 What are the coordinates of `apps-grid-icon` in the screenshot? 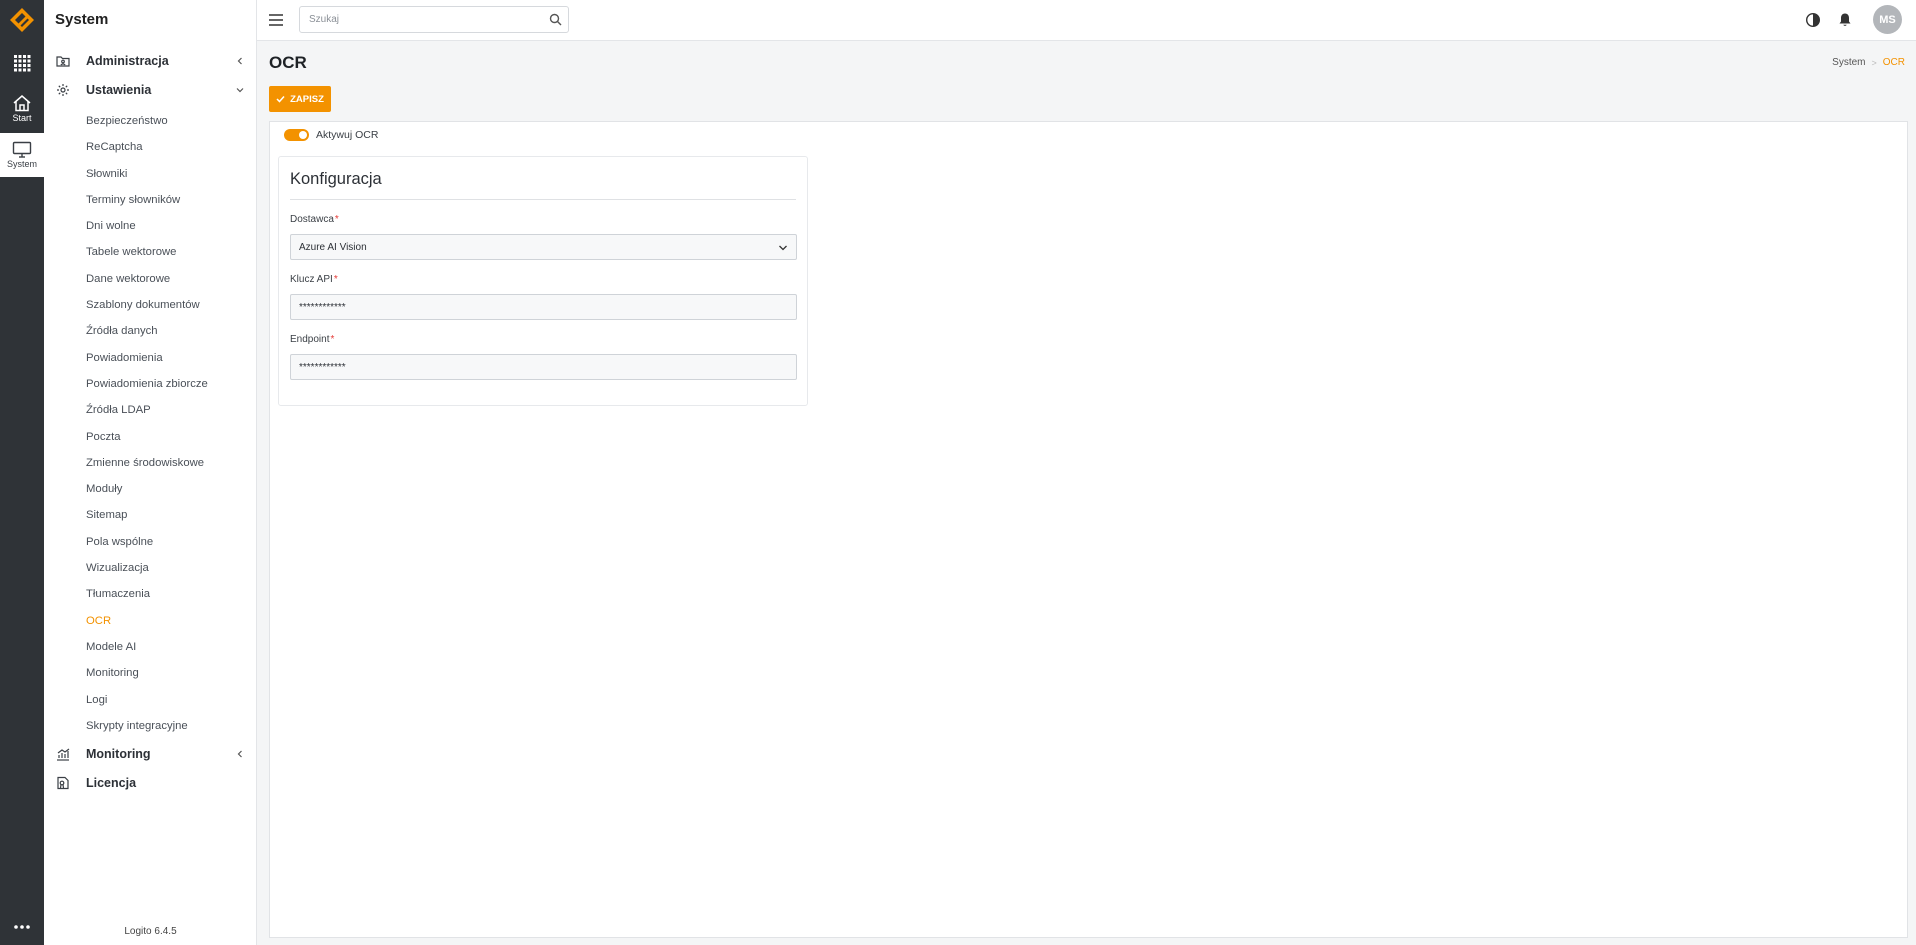 It's located at (22, 63).